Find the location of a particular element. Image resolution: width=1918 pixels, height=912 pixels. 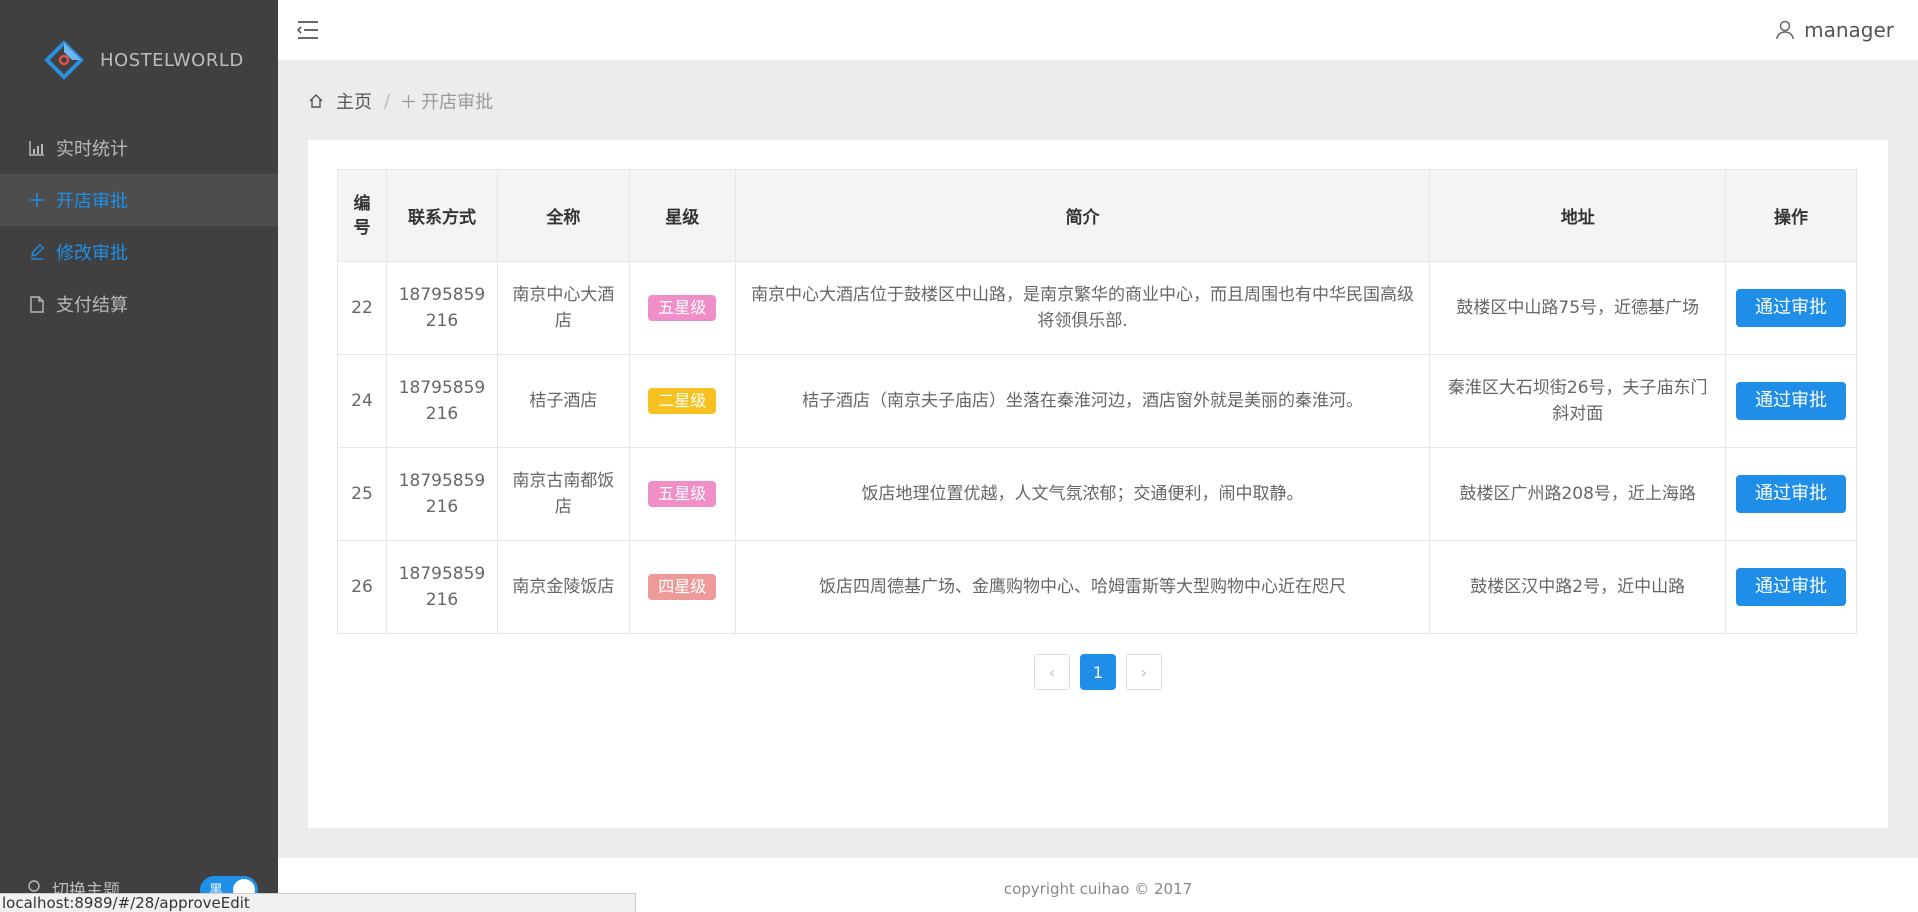

col-phone: 联系方式 is located at coordinates (441, 215).